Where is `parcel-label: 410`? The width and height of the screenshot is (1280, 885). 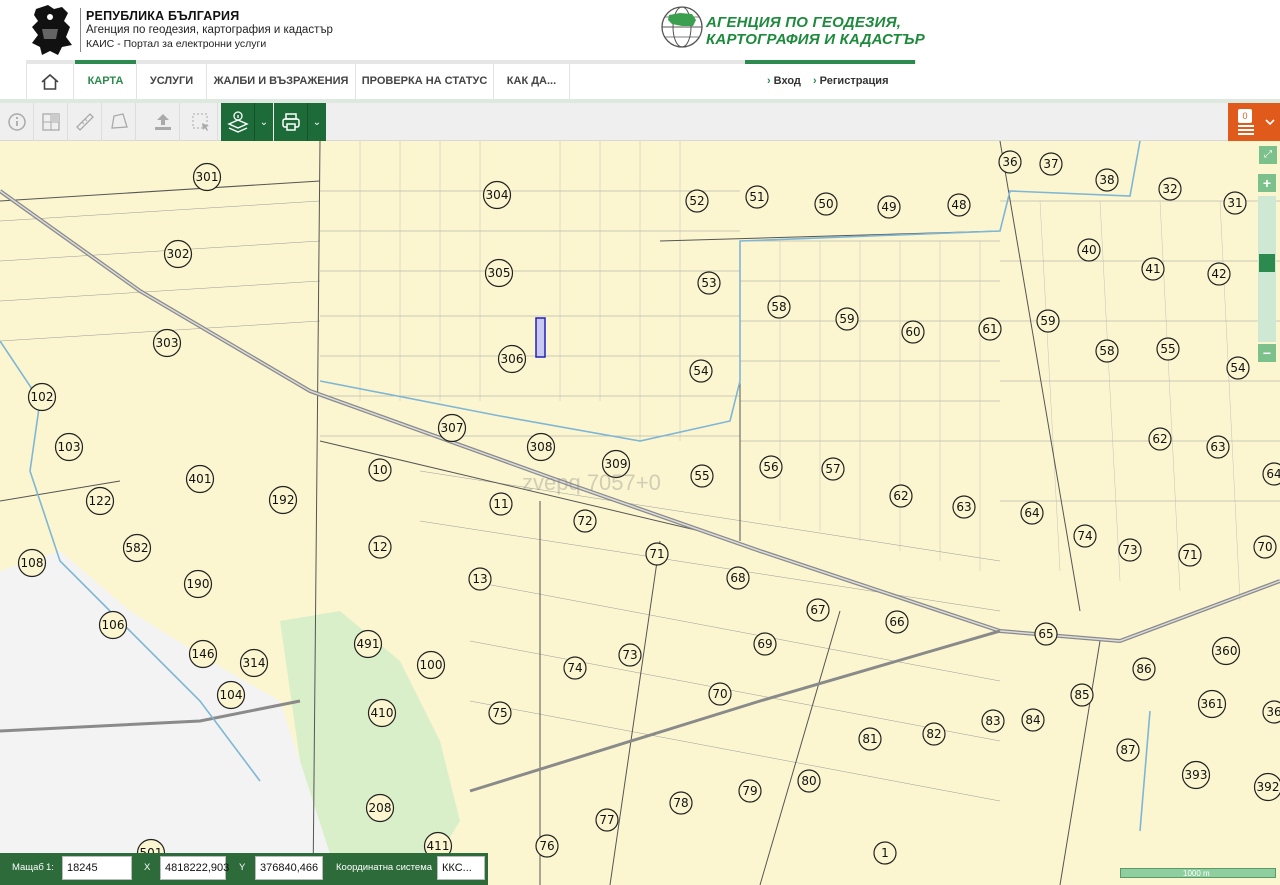 parcel-label: 410 is located at coordinates (382, 713).